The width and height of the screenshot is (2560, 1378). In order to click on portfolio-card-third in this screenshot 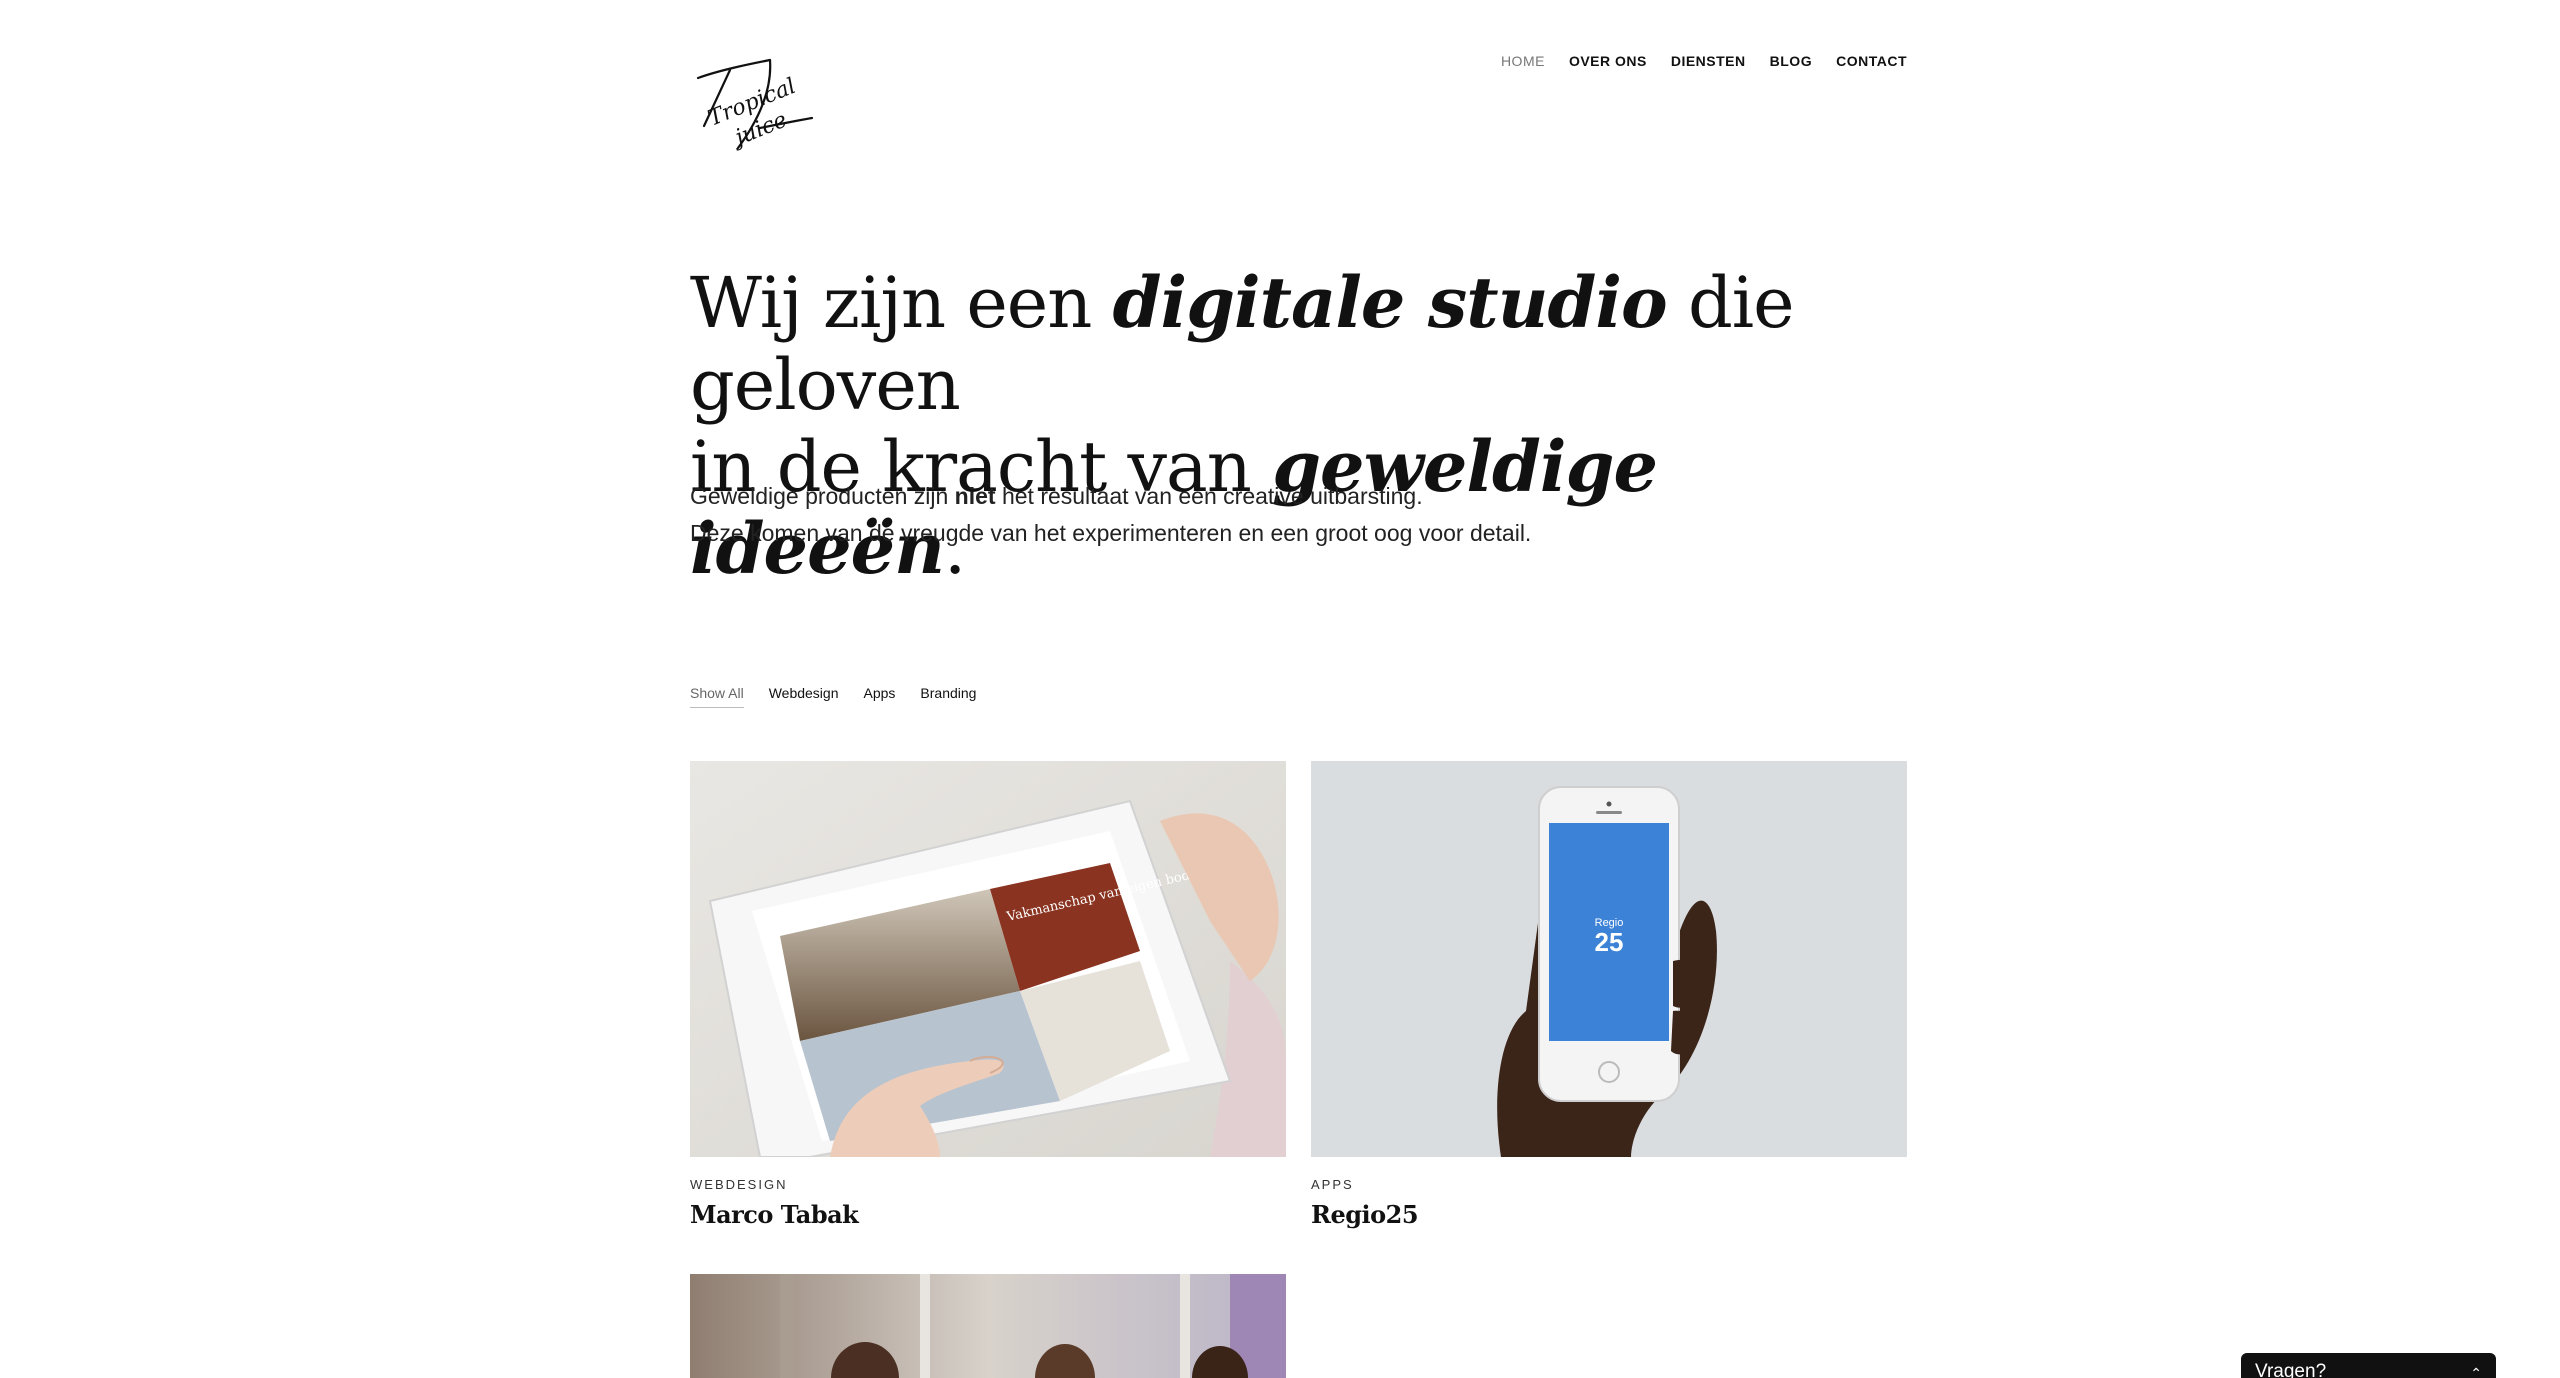, I will do `click(988, 1326)`.